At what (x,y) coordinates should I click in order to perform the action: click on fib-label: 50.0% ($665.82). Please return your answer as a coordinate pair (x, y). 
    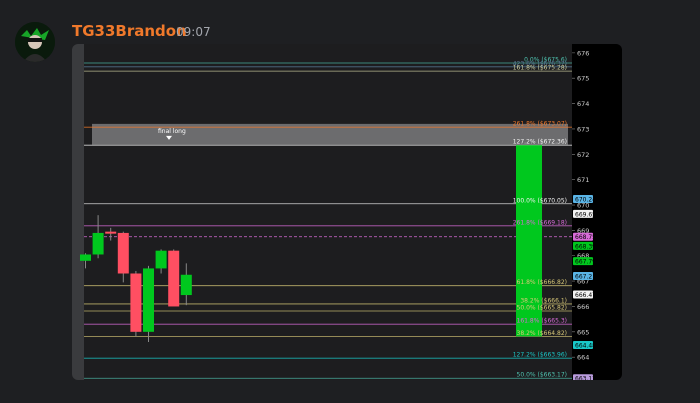
    Looking at the image, I should click on (542, 308).